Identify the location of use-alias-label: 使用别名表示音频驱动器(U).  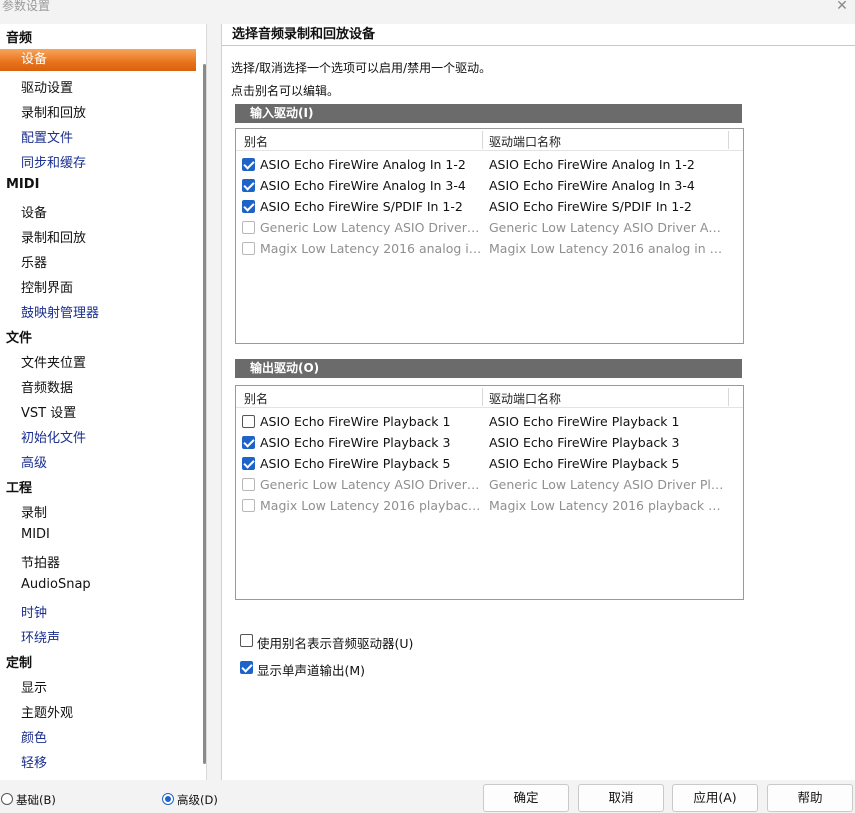
(335, 643).